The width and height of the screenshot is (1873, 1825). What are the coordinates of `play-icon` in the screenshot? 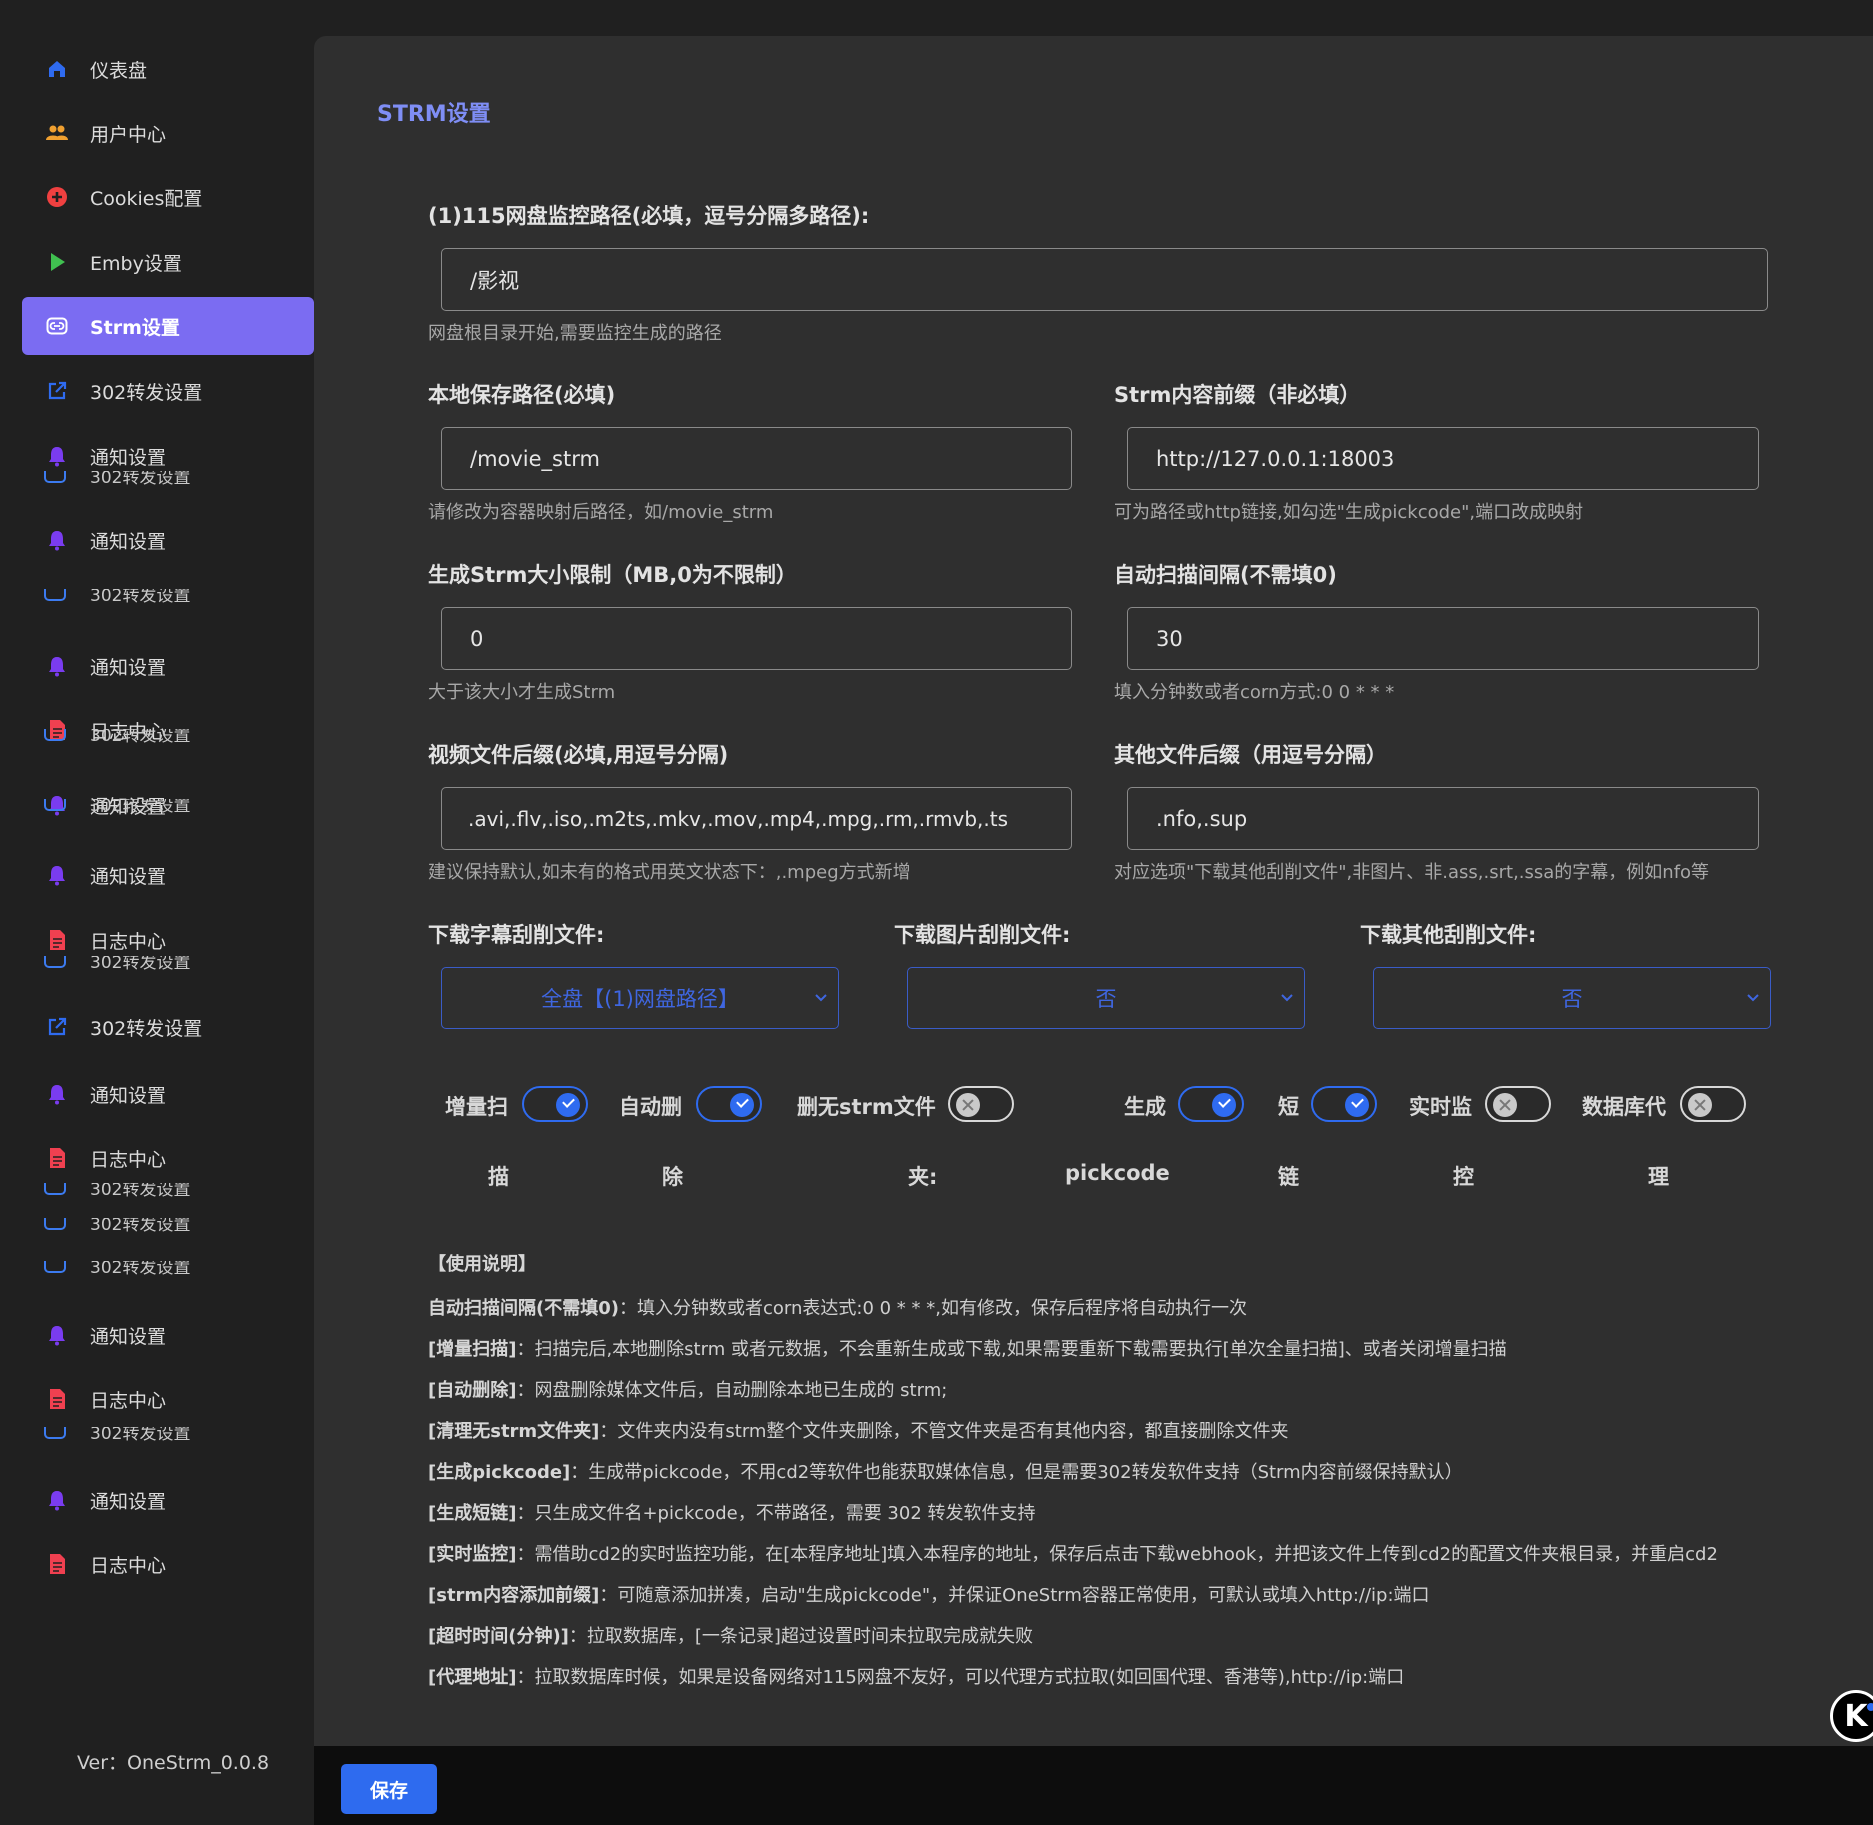 It's located at (57, 262).